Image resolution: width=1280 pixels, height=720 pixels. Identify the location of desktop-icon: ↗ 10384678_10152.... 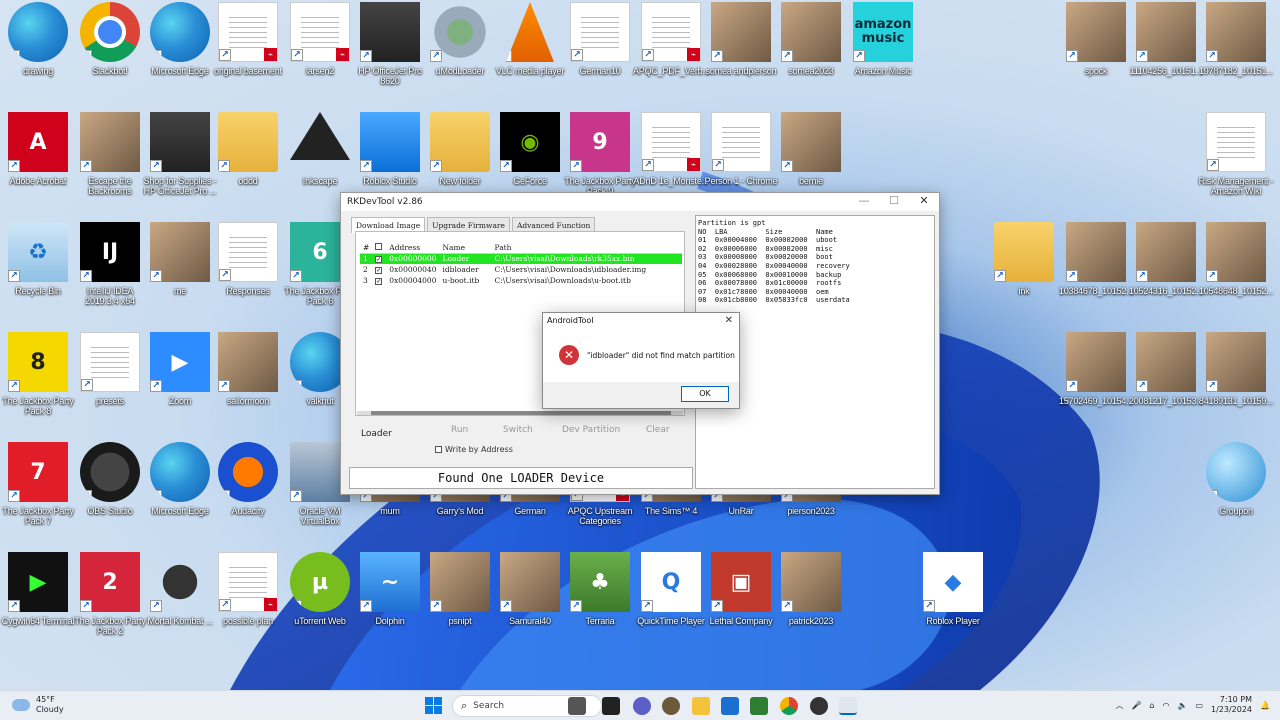
(1096, 259).